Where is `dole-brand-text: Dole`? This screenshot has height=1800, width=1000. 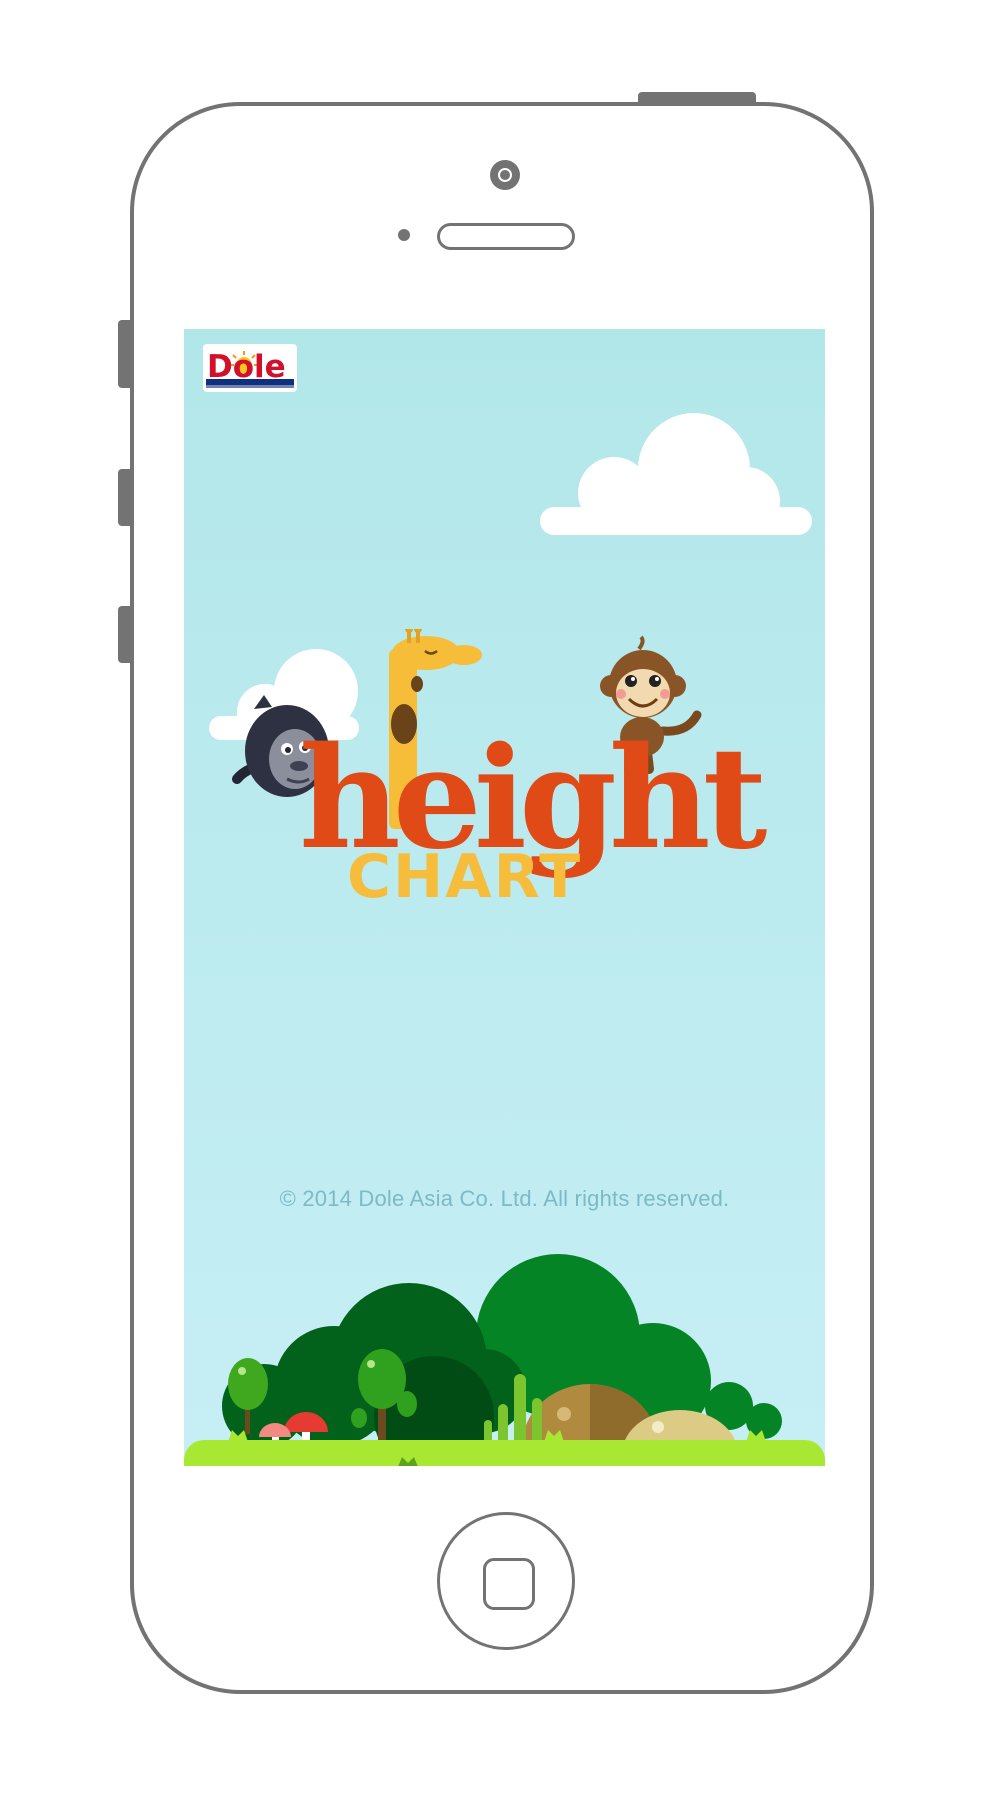
dole-brand-text: Dole is located at coordinates (246, 367).